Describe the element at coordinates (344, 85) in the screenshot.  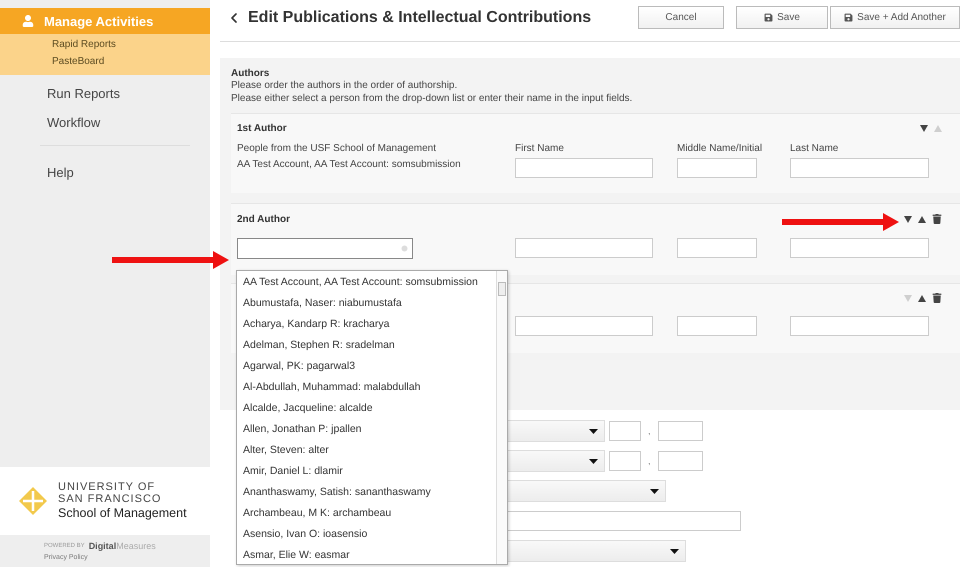
I see `instruction-text: Please order the authors in the order of authorship.` at that location.